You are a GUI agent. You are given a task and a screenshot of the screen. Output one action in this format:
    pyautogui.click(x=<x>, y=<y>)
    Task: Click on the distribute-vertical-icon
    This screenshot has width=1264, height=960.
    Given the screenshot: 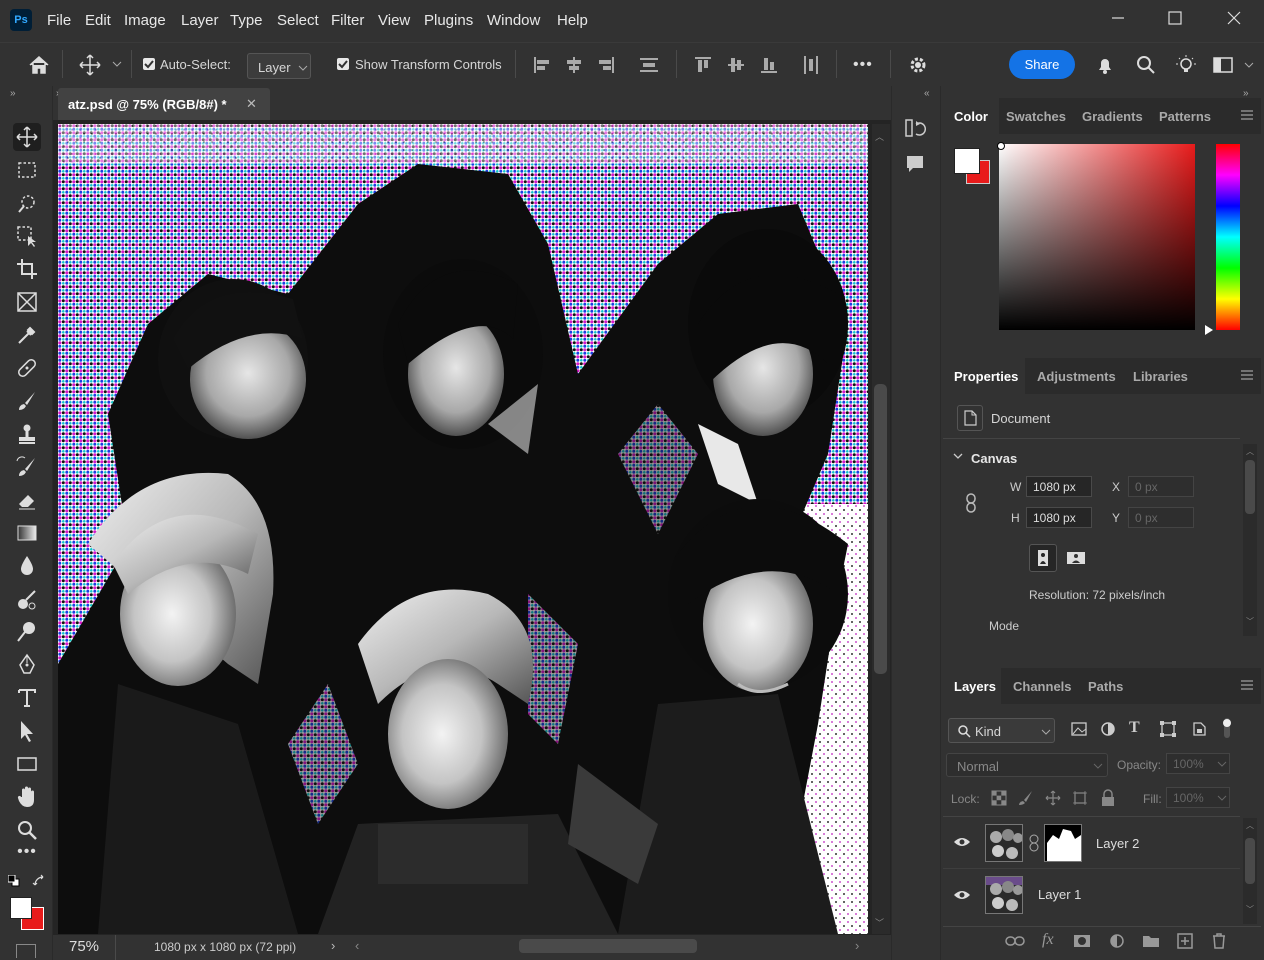 What is the action you would take?
    pyautogui.click(x=811, y=65)
    